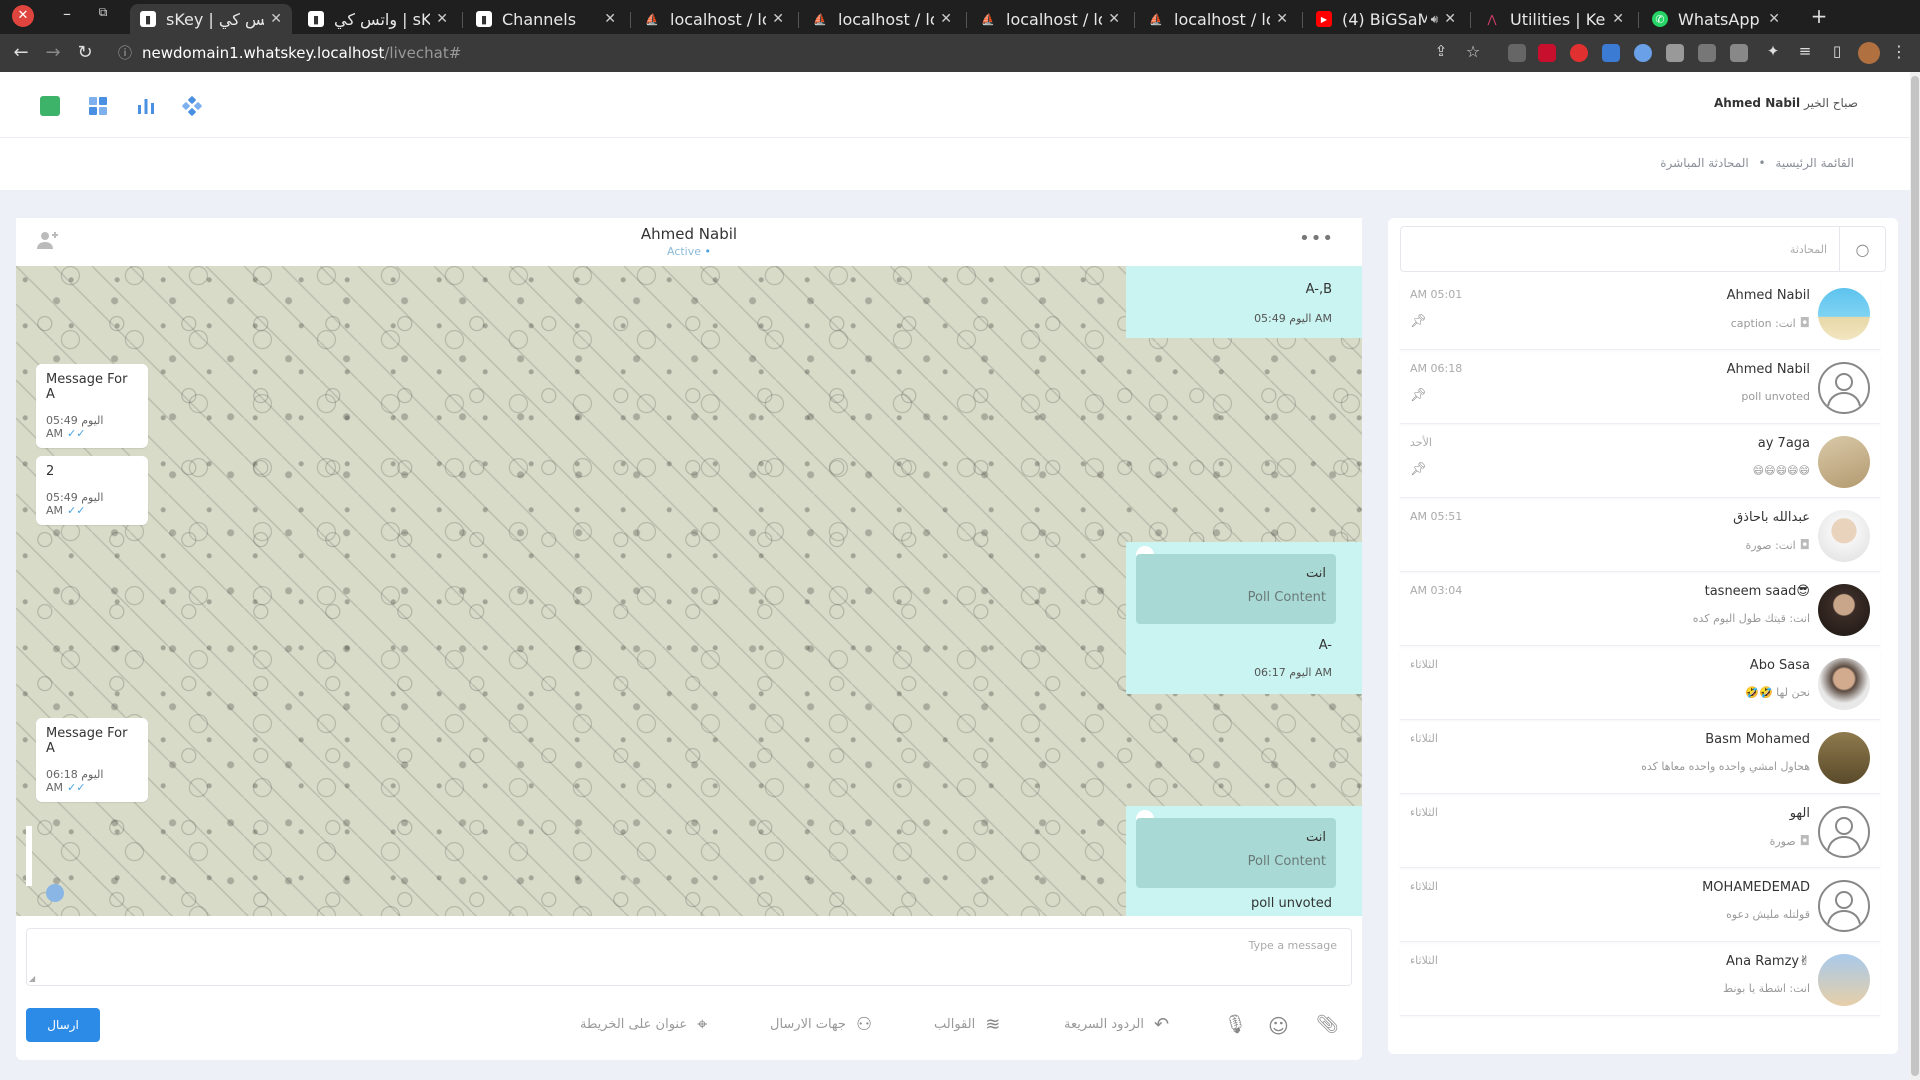 Image resolution: width=1920 pixels, height=1080 pixels. I want to click on contact-item: Ahmed Nabil poll unvoted AM 06:18 📌︎, so click(1640, 389).